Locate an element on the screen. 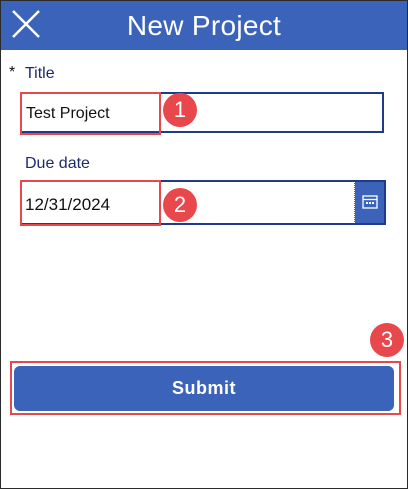 Image resolution: width=408 pixels, height=489 pixels. header-bar: New Project is located at coordinates (204, 25).